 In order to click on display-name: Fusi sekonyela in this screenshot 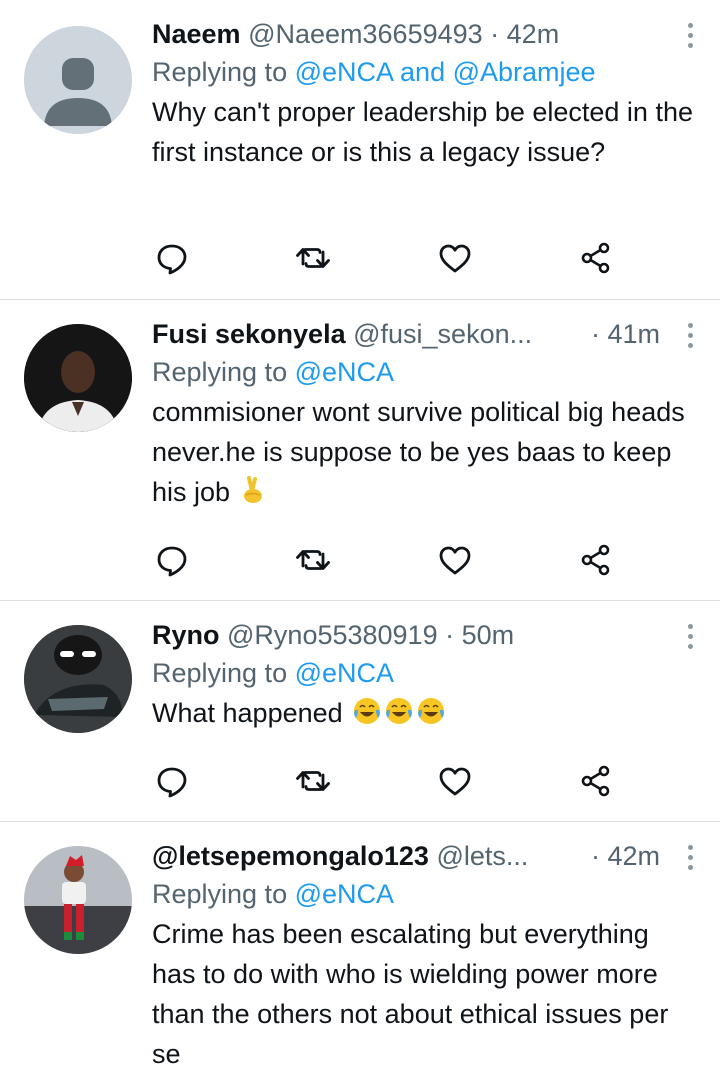, I will do `click(249, 334)`.